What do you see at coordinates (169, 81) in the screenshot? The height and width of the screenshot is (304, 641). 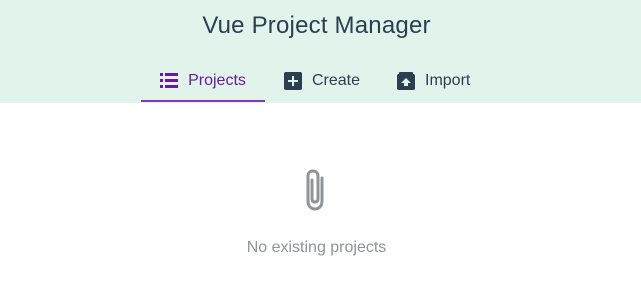 I see `list-icon` at bounding box center [169, 81].